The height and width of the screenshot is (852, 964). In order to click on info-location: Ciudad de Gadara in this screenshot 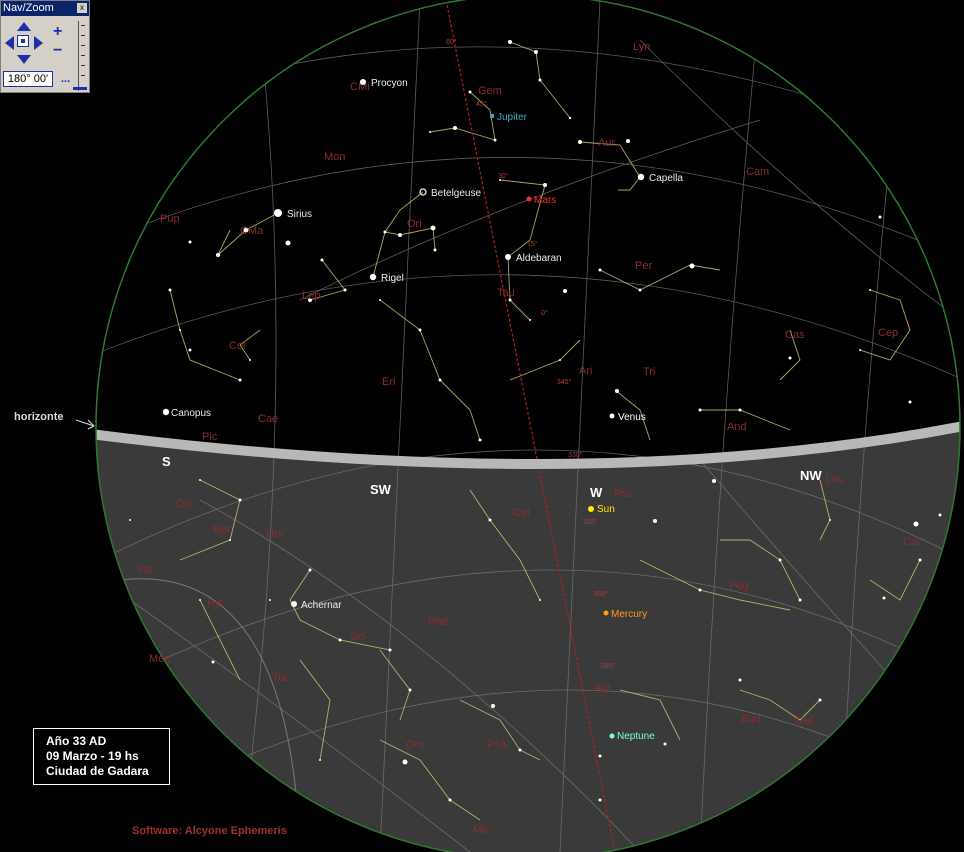, I will do `click(97, 771)`.